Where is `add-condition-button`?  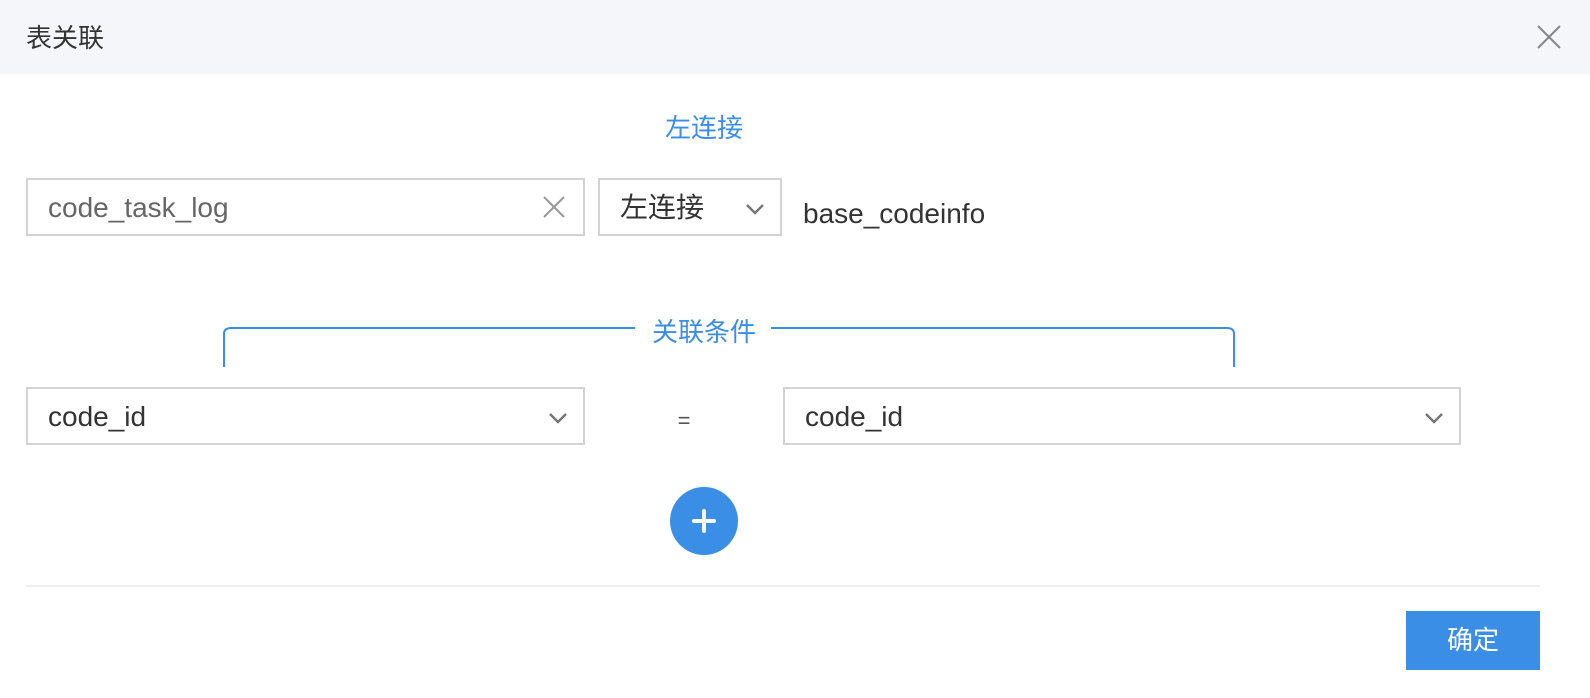 add-condition-button is located at coordinates (704, 521).